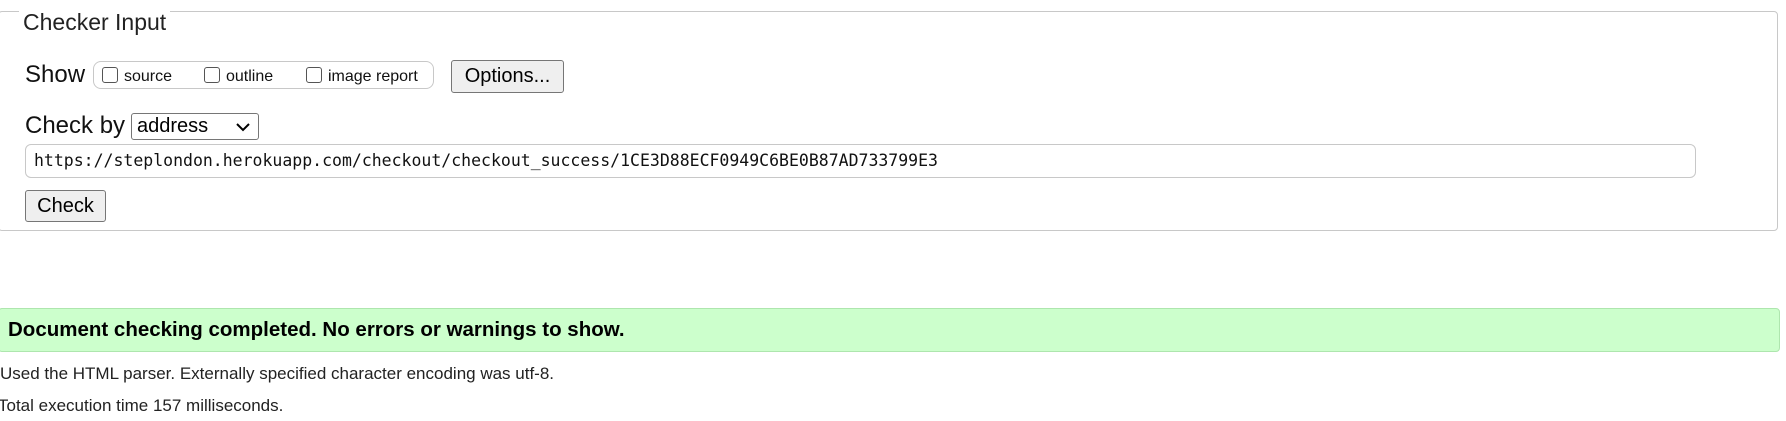 The width and height of the screenshot is (1786, 421). Describe the element at coordinates (250, 76) in the screenshot. I see `outline-checkbox-label: outline` at that location.